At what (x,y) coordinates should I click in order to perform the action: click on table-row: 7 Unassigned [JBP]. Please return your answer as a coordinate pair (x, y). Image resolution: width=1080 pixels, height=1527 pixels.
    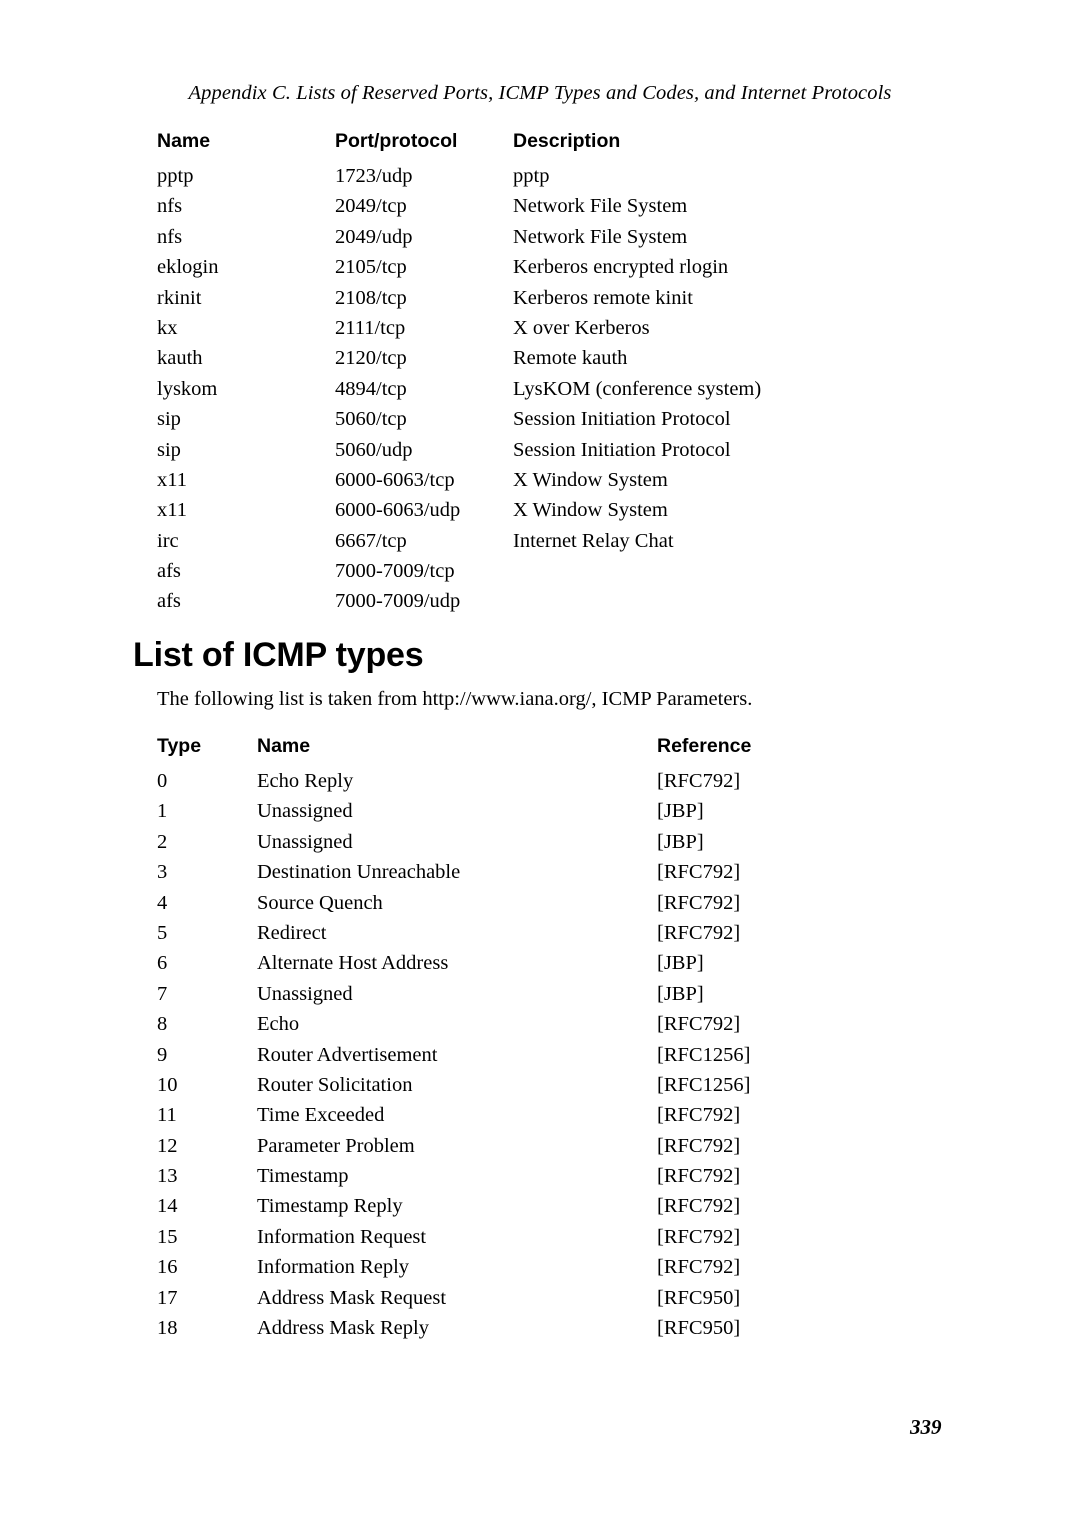
    Looking at the image, I should click on (557, 998).